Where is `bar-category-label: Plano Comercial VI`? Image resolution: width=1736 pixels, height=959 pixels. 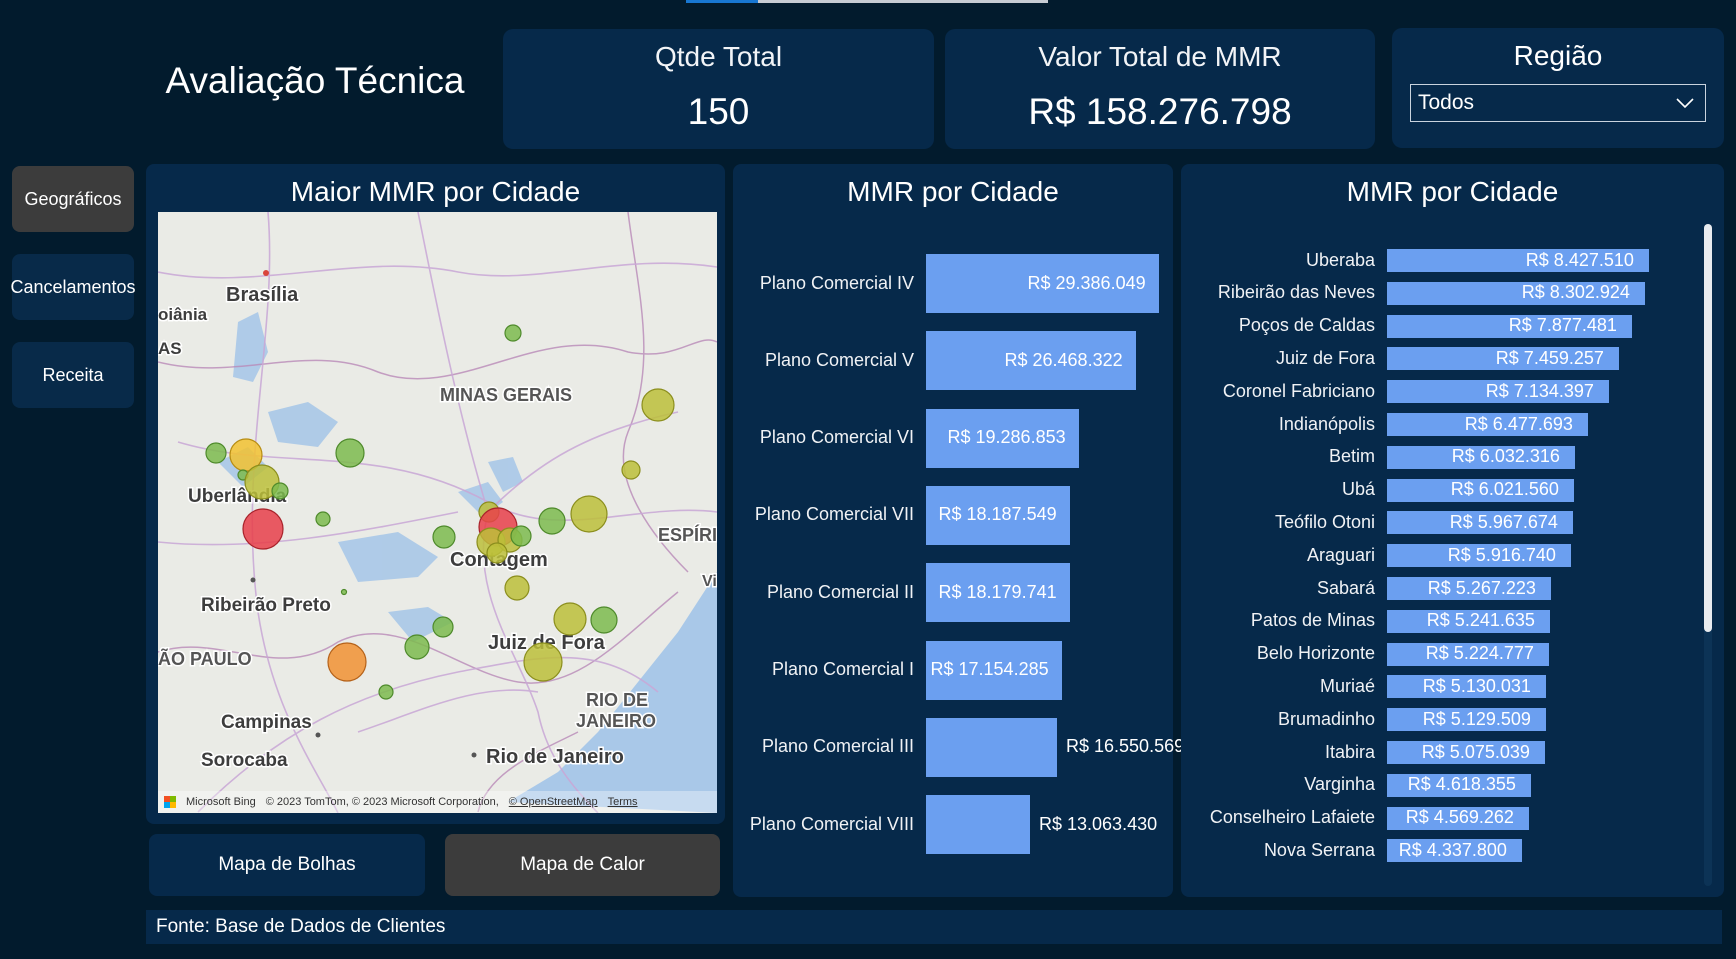 bar-category-label: Plano Comercial VI is located at coordinates (836, 437).